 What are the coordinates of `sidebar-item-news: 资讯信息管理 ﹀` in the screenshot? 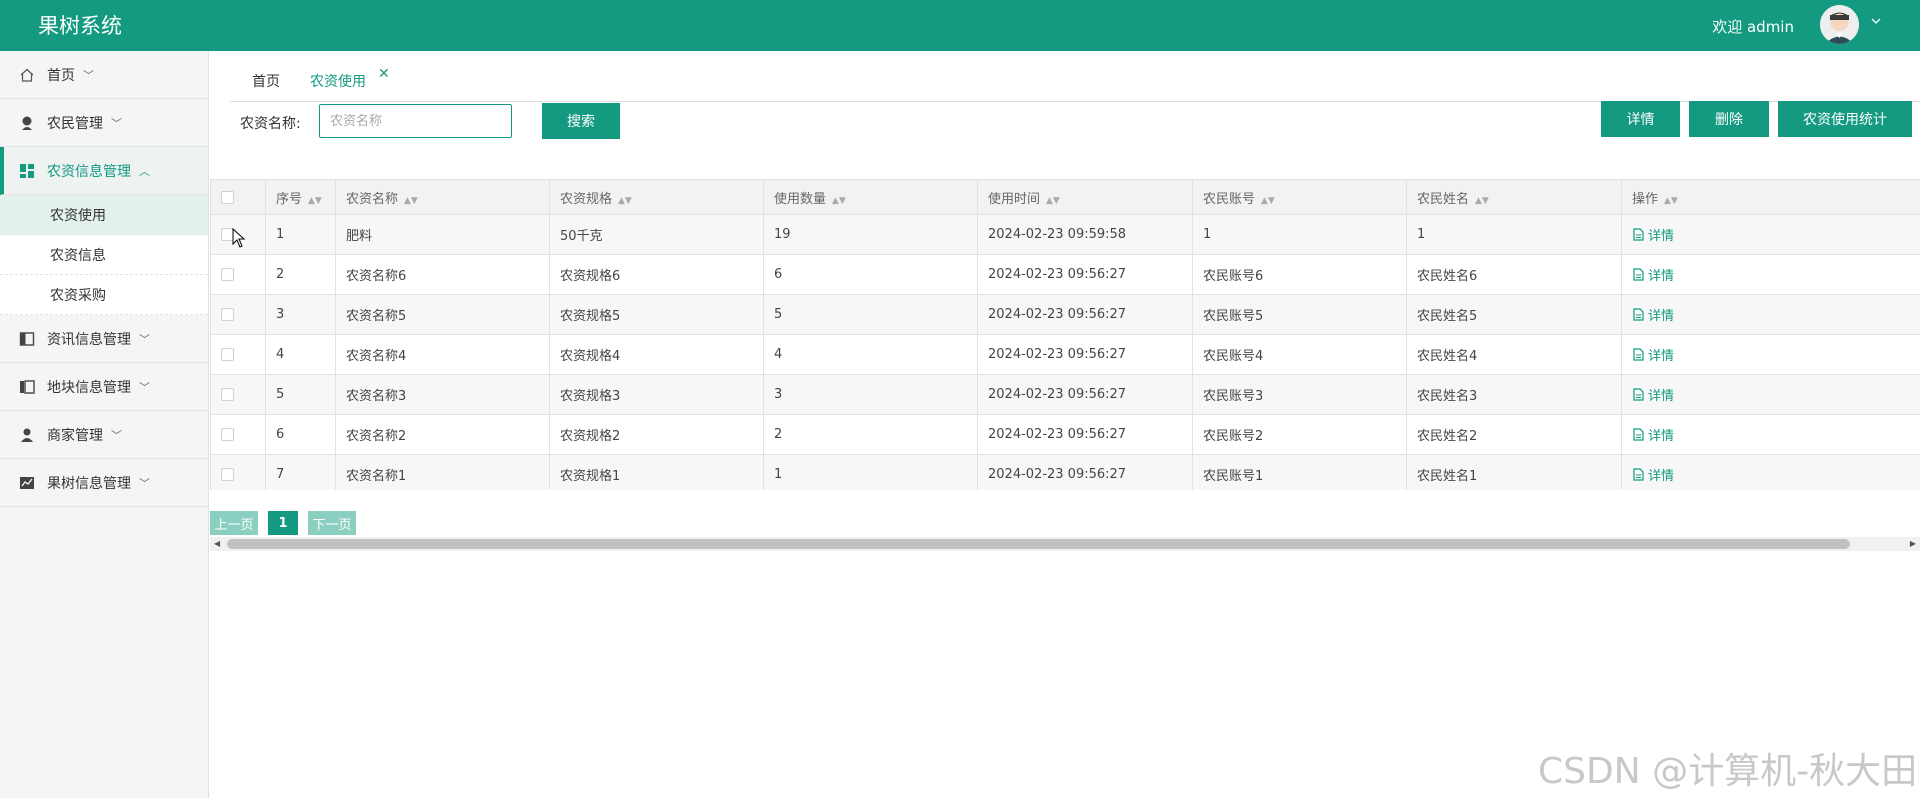 It's located at (104, 339).